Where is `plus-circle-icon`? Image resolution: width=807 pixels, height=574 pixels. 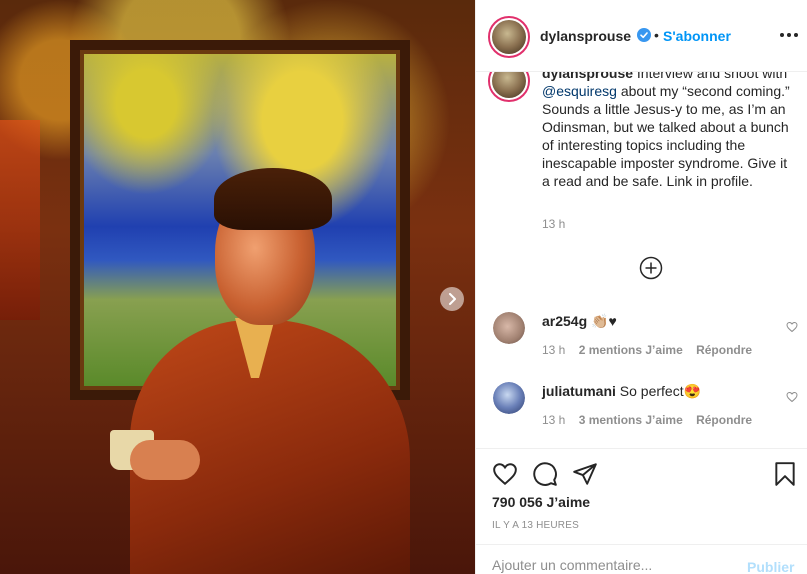
plus-circle-icon is located at coordinates (651, 268).